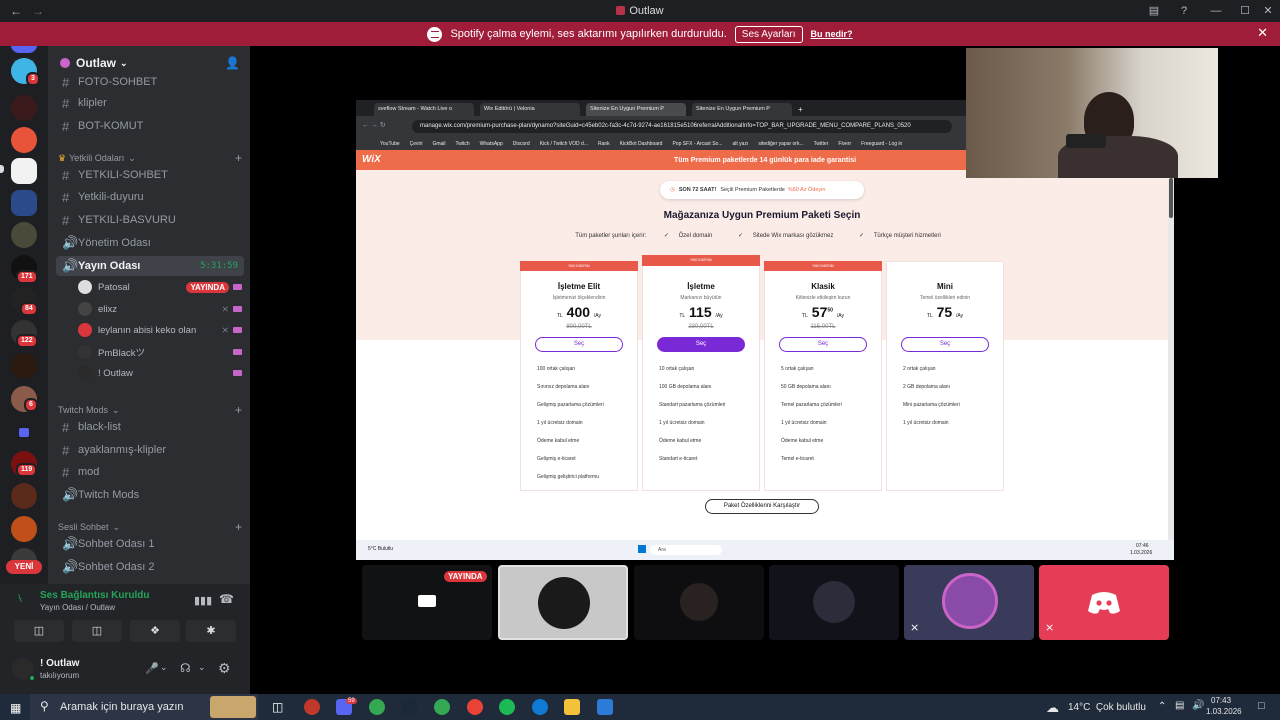 The image size is (1280, 720). Describe the element at coordinates (1154, 11) in the screenshot. I see `inbox-icon: ▤` at that location.